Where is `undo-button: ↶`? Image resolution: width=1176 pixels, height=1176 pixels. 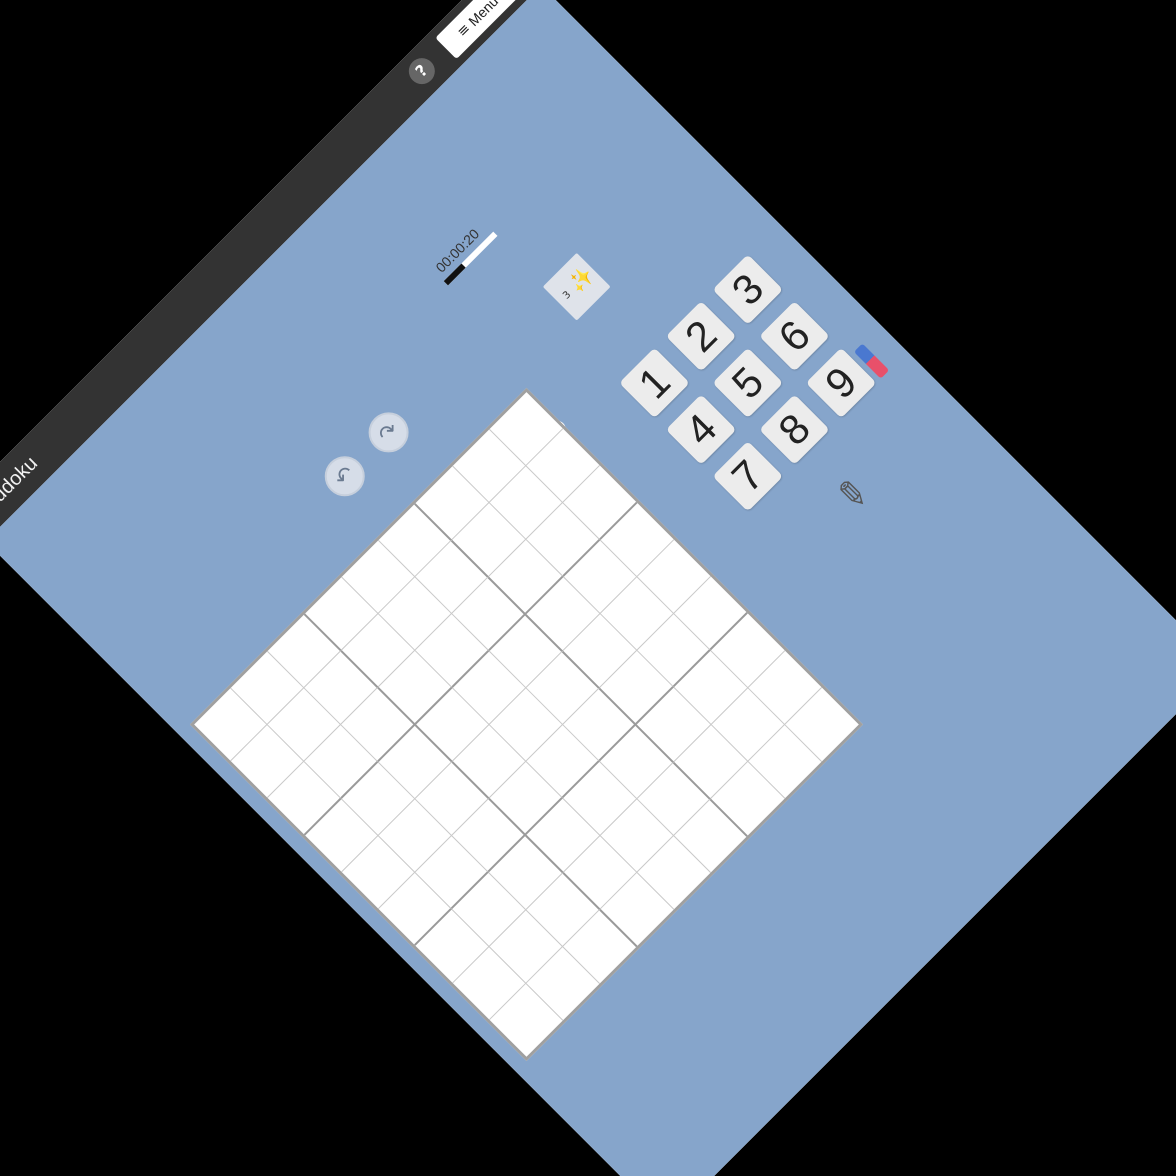 undo-button: ↶ is located at coordinates (345, 476).